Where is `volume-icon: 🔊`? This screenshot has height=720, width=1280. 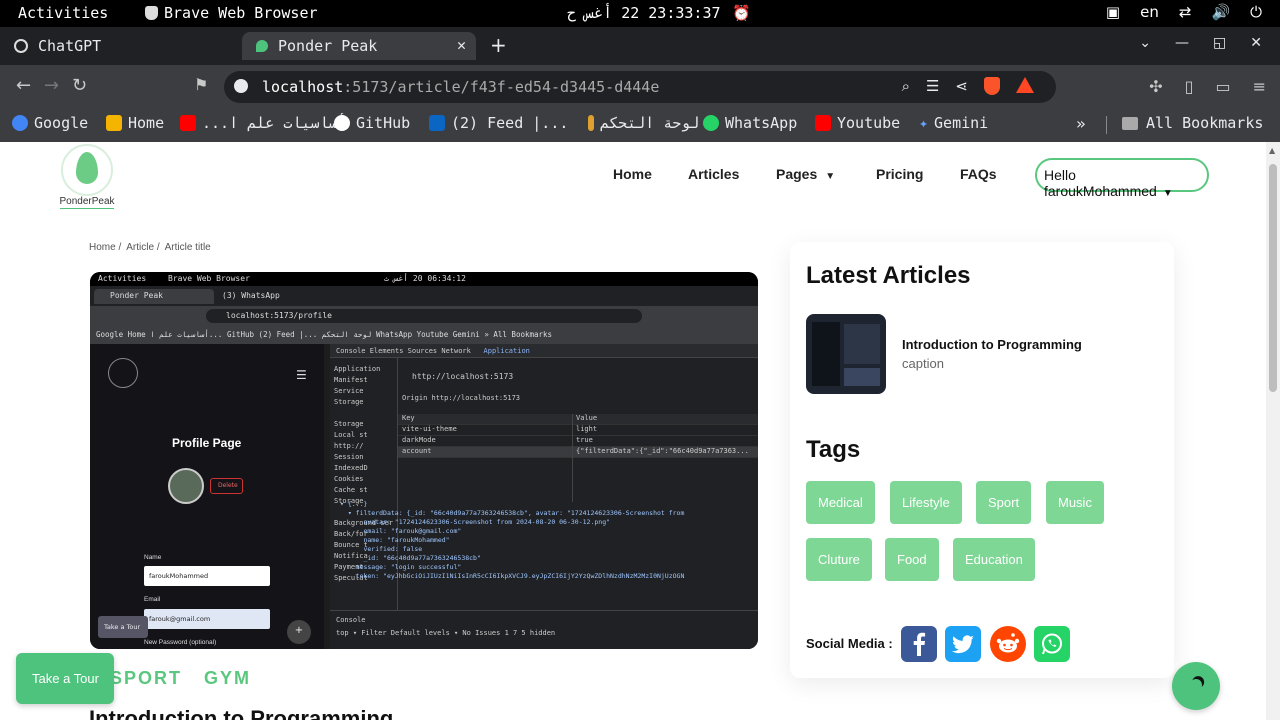
volume-icon: 🔊 is located at coordinates (1220, 12).